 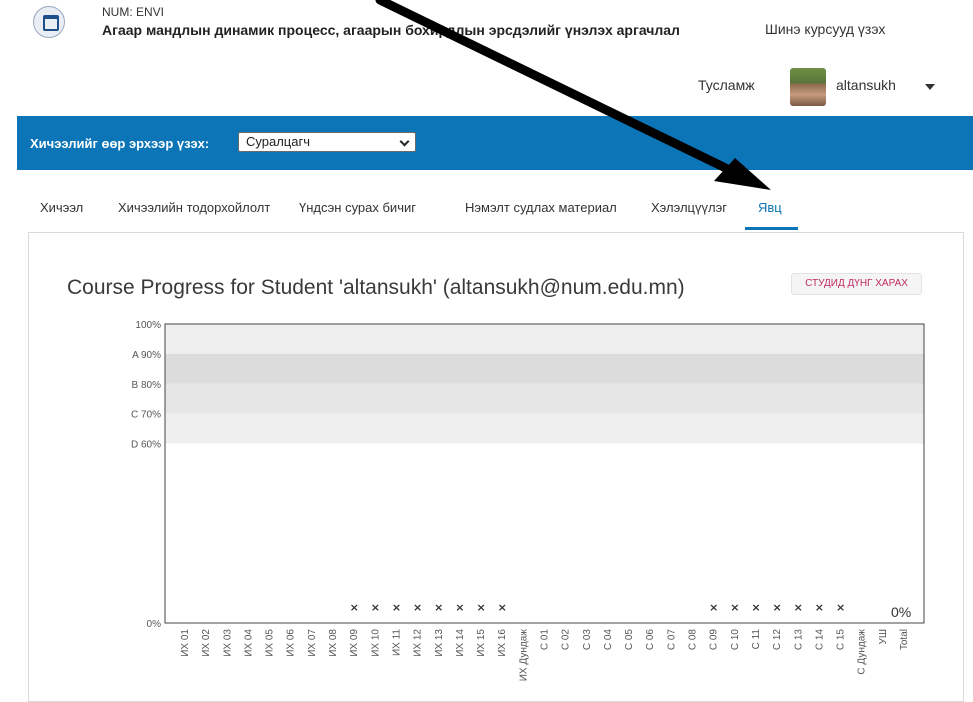 I want to click on x-tick-label: С 10, so click(x=735, y=640).